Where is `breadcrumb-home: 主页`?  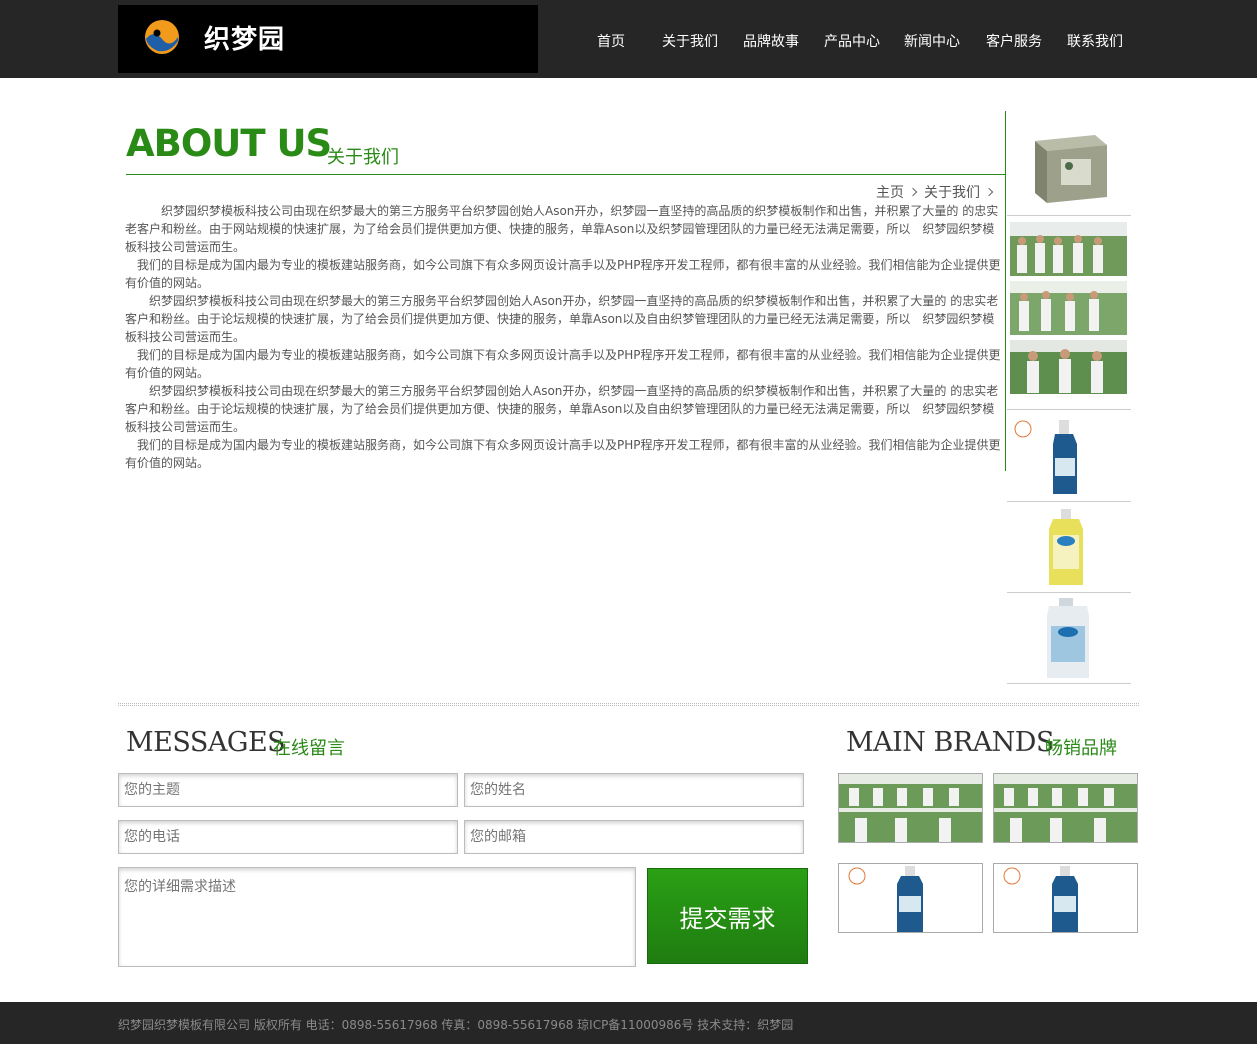
breadcrumb-home: 主页 is located at coordinates (890, 193).